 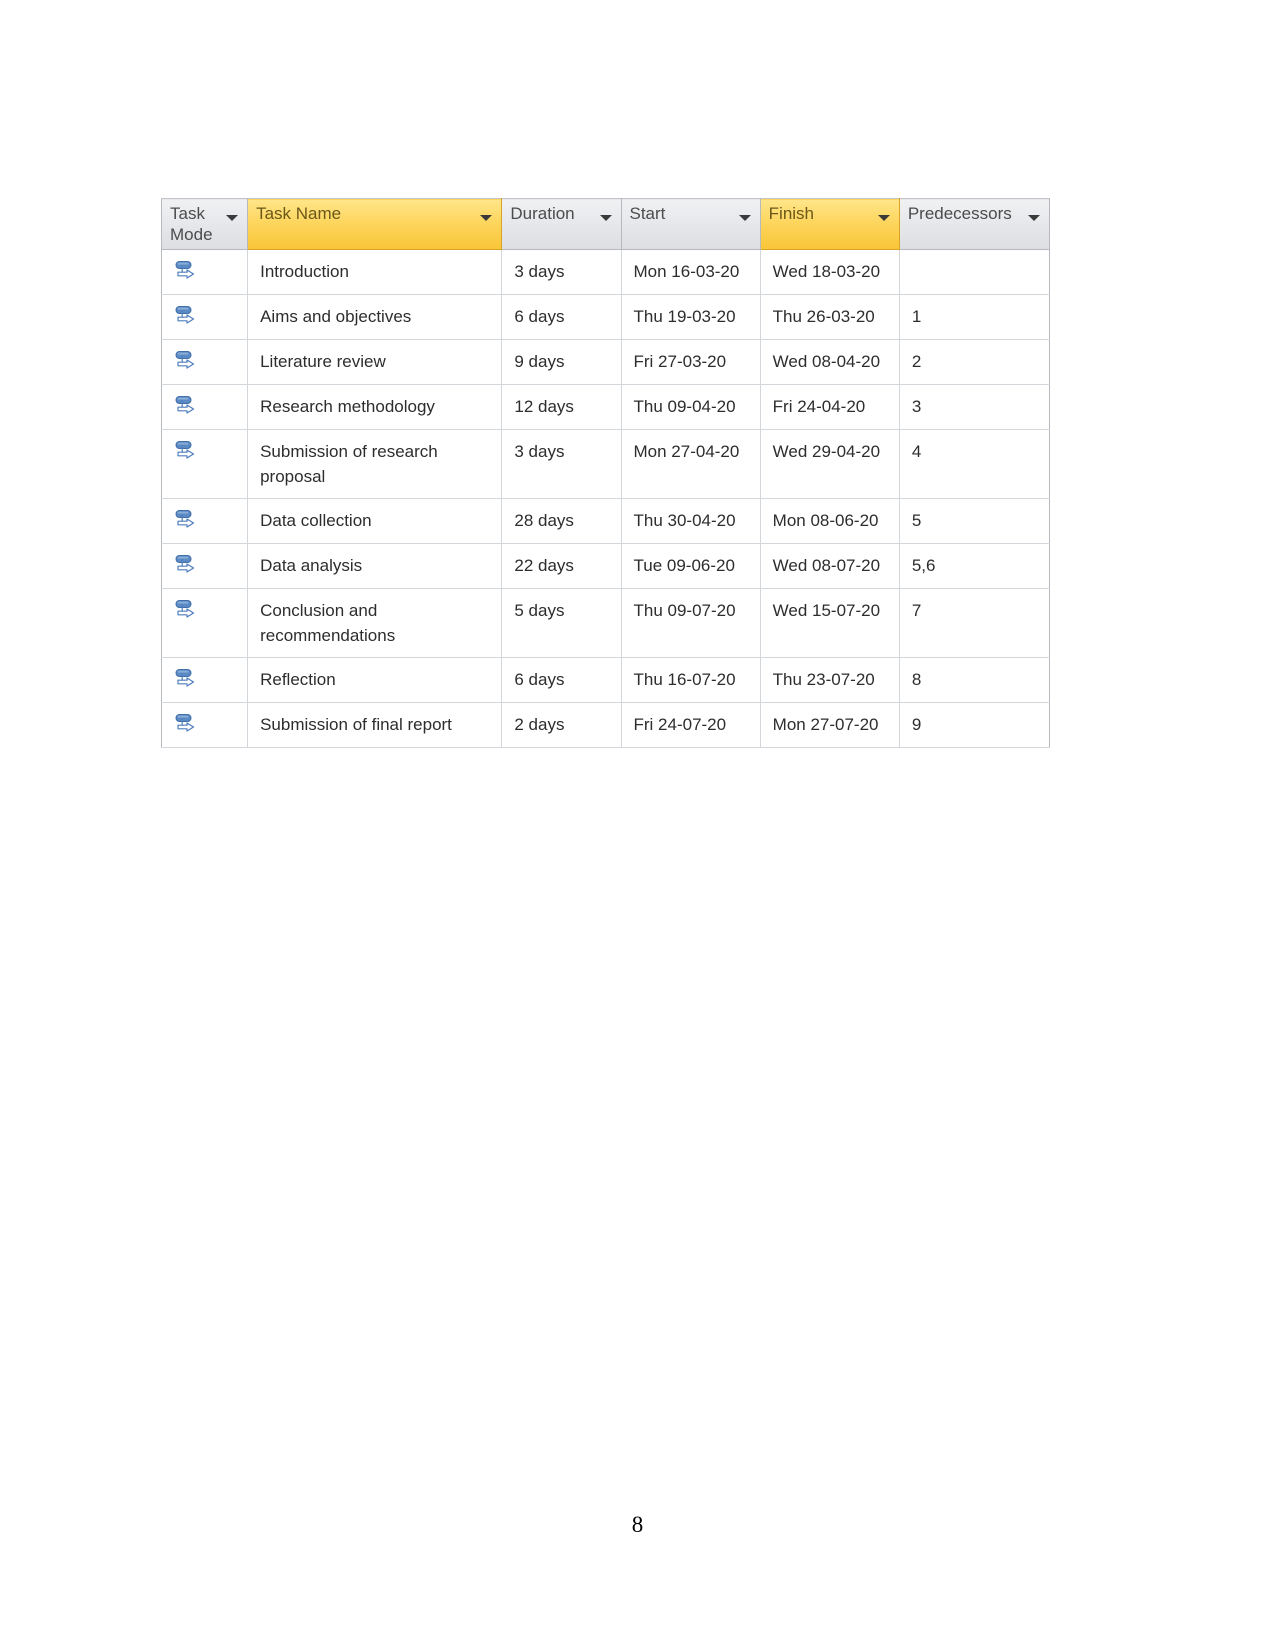 I want to click on cell-start: Fri 27-03-20, so click(x=691, y=362).